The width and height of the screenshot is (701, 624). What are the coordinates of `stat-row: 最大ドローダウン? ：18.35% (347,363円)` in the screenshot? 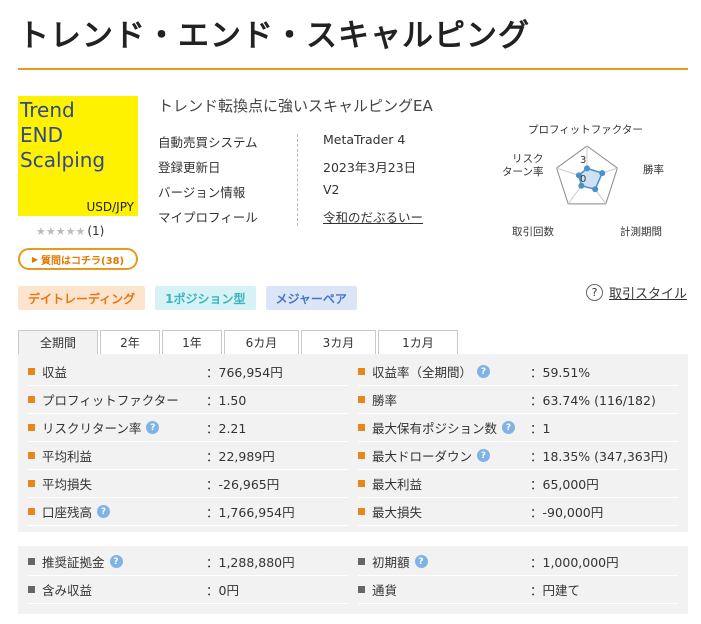 It's located at (518, 456).